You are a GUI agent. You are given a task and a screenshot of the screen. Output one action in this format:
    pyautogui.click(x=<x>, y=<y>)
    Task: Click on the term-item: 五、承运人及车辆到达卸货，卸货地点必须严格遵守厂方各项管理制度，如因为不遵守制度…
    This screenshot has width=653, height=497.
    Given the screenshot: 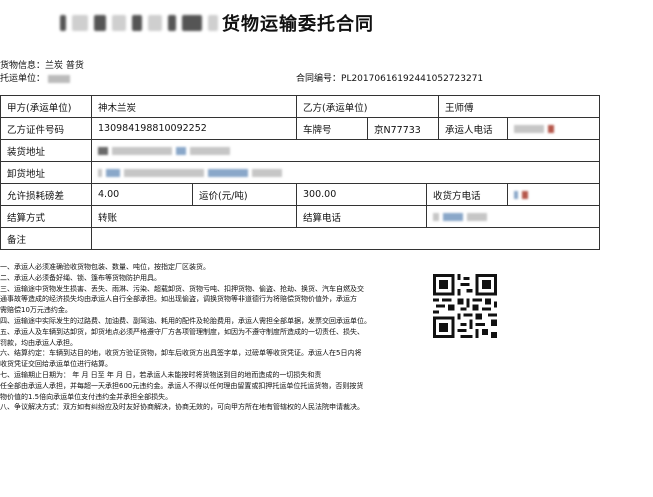 What is the action you would take?
    pyautogui.click(x=182, y=331)
    